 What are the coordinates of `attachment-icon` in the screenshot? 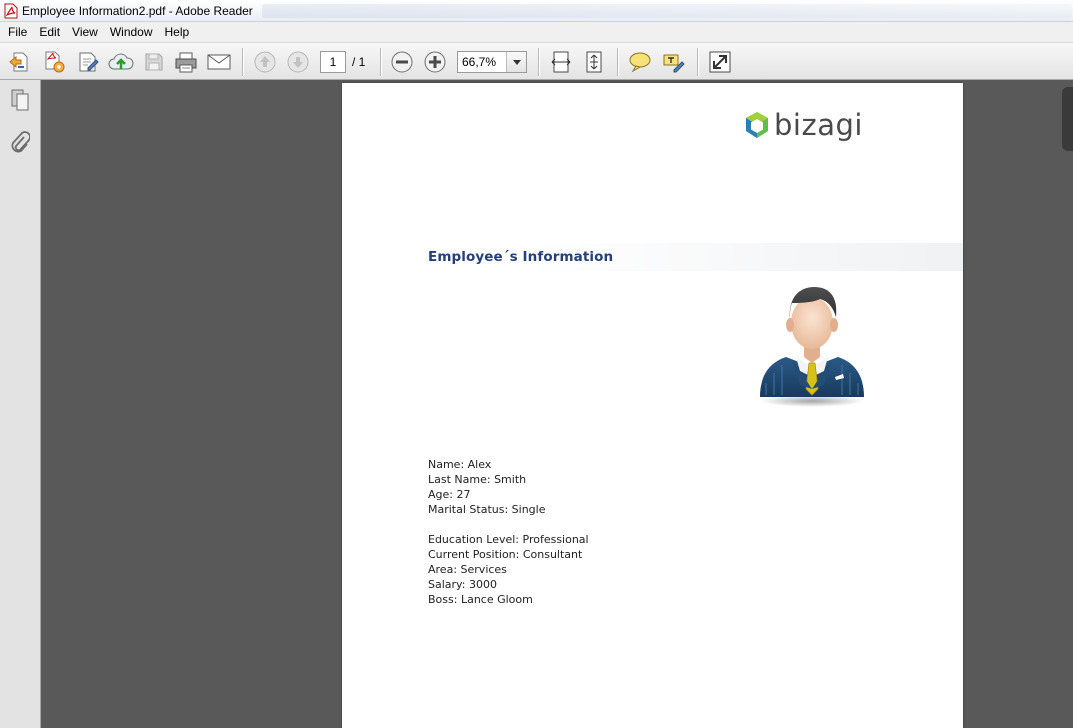 It's located at (20, 142).